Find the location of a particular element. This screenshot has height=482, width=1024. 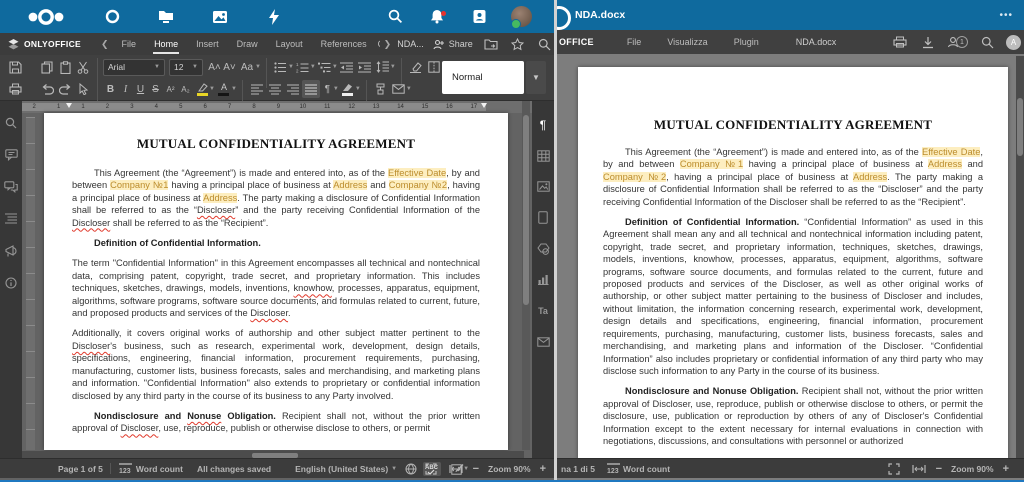

tab-home: Home is located at coordinates (166, 44).